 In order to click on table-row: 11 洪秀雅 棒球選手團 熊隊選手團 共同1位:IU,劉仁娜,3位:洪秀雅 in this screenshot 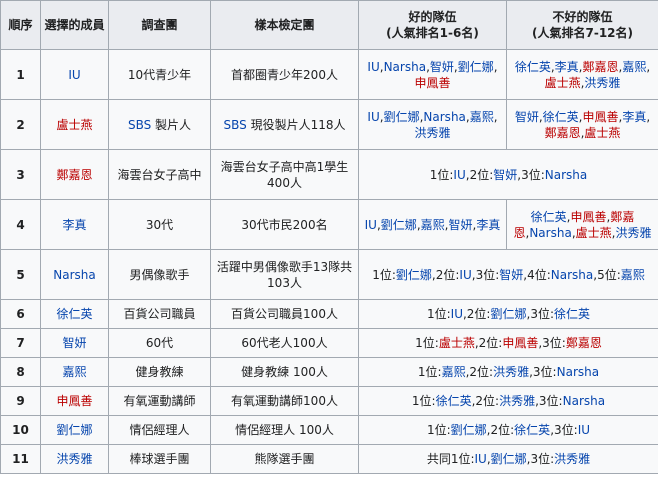, I will do `click(329, 459)`.